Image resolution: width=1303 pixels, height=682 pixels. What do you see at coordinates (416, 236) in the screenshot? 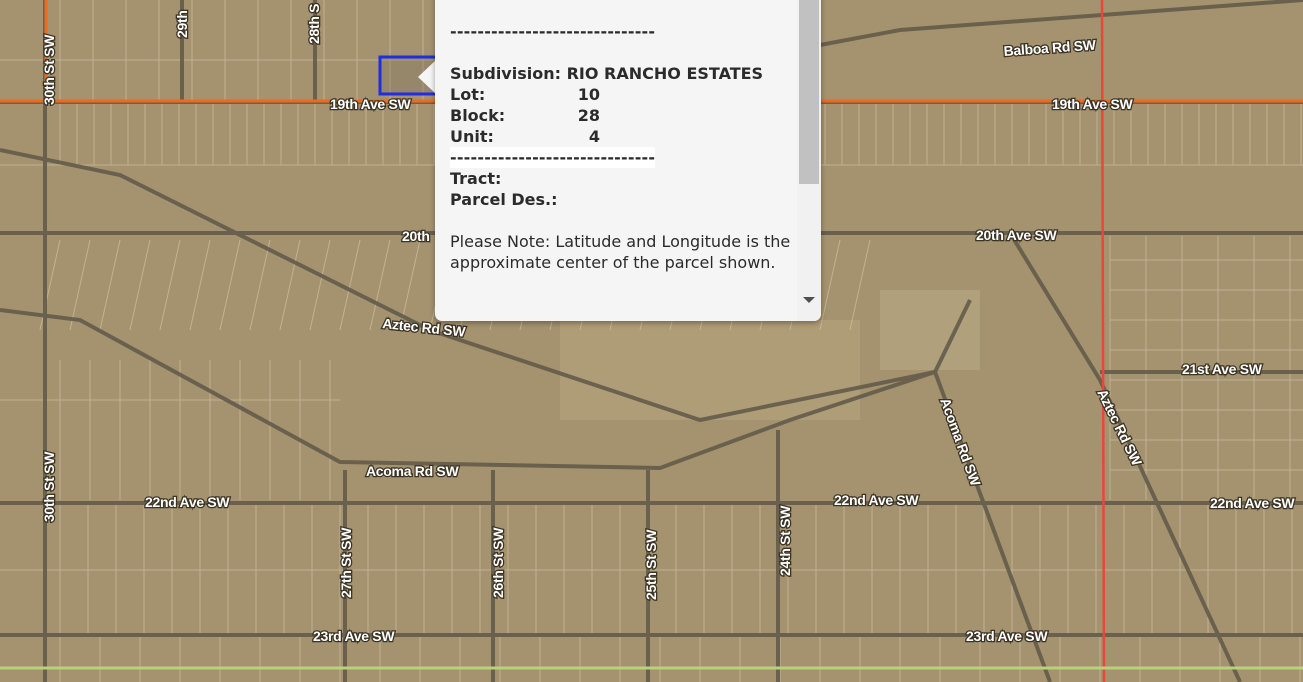
I see `road-label-20th-ave-left: 20th` at bounding box center [416, 236].